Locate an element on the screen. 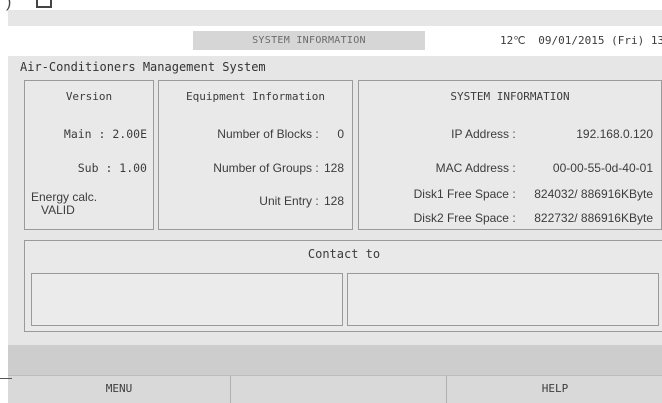 The width and height of the screenshot is (662, 403). datetime-display: 12℃ 09/01/2015 (Fri) 13:5 is located at coordinates (581, 40).